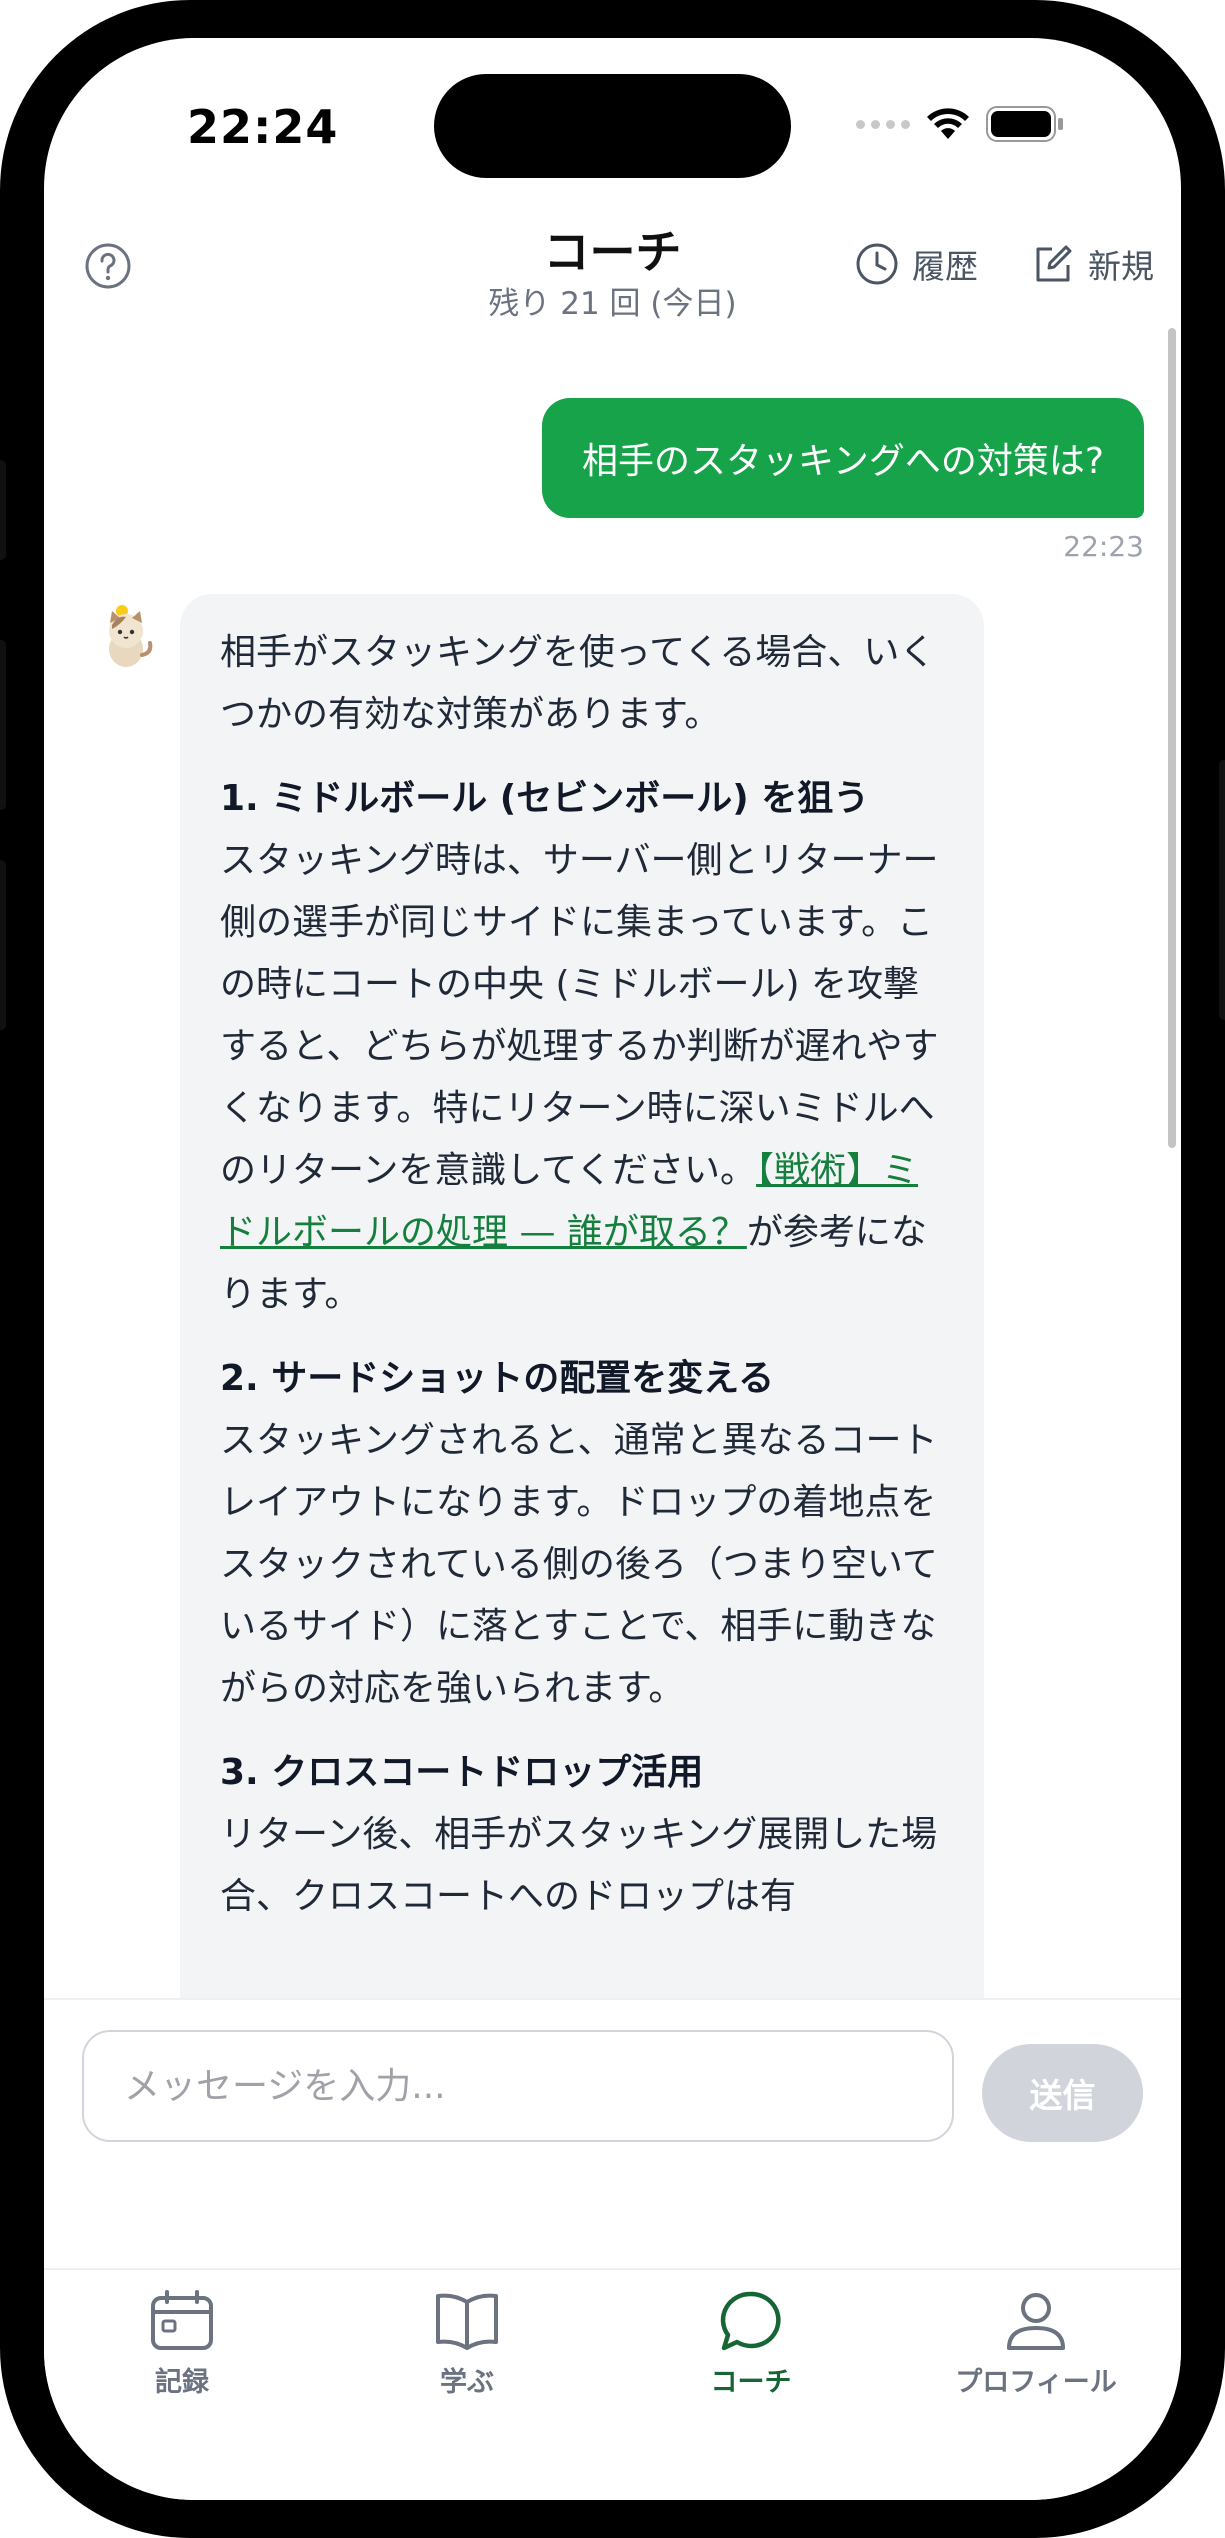 The width and height of the screenshot is (1225, 2538). Describe the element at coordinates (842, 461) in the screenshot. I see `user-message-text: 相手のスタッキングへの対策は?` at that location.